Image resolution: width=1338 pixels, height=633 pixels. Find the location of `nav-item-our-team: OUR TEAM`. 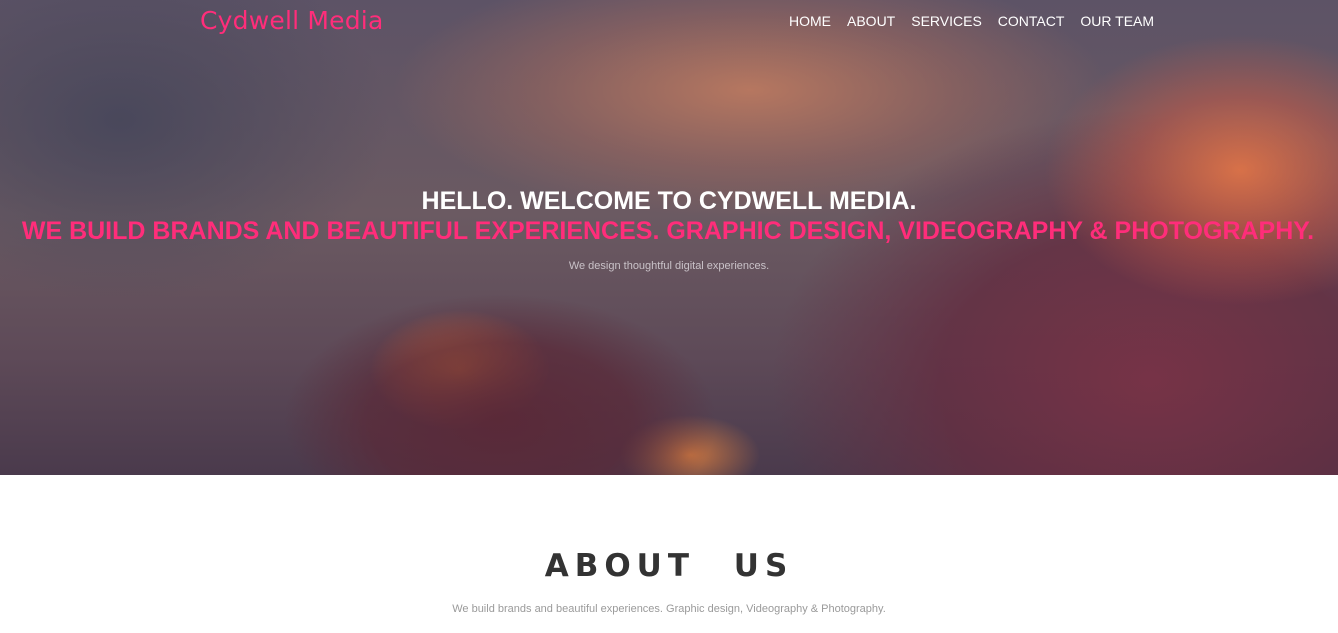

nav-item-our-team: OUR TEAM is located at coordinates (1117, 21).